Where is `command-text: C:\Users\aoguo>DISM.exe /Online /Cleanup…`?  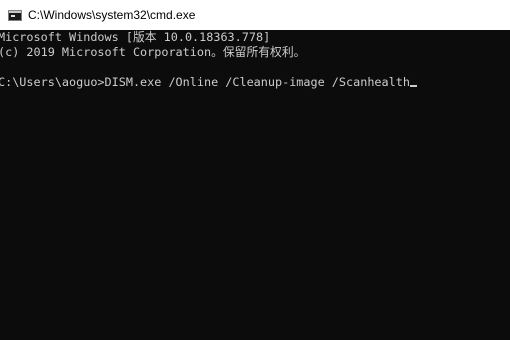
command-text: C:\Users\aoguo>DISM.exe /Online /Cleanup… is located at coordinates (205, 82).